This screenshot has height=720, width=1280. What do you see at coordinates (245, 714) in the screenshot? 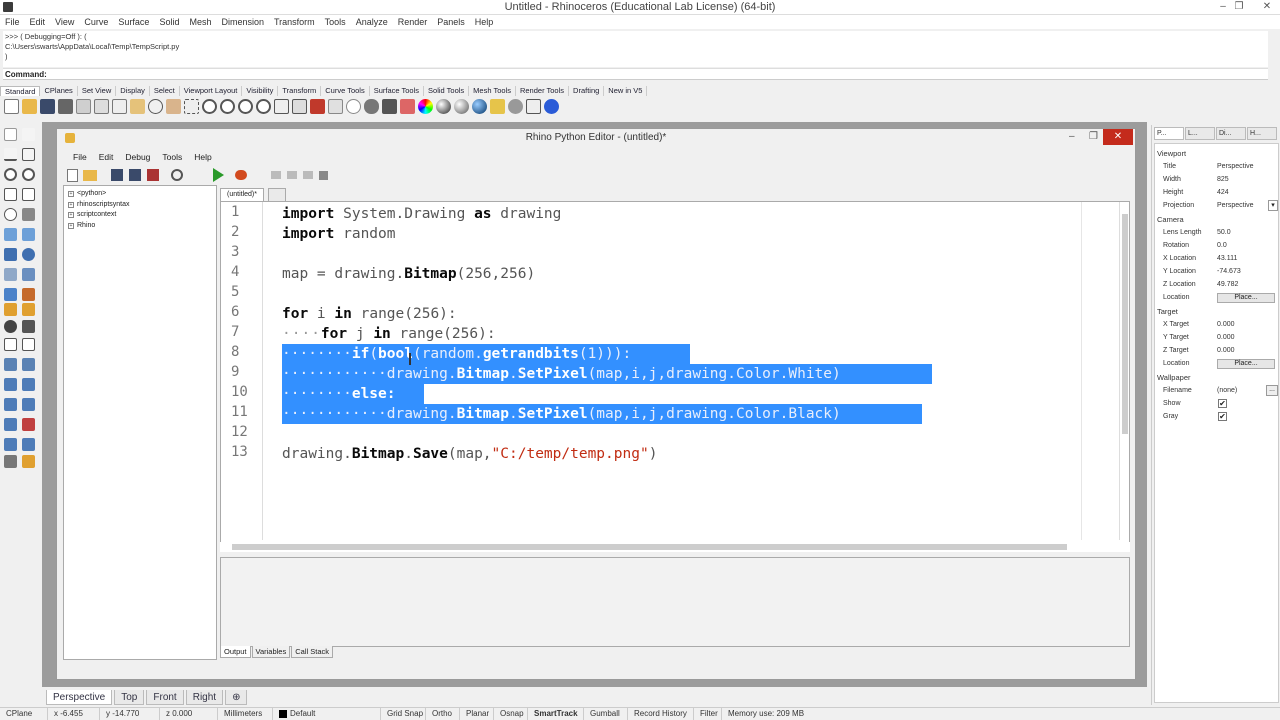
I see `units-label: Millimeters` at bounding box center [245, 714].